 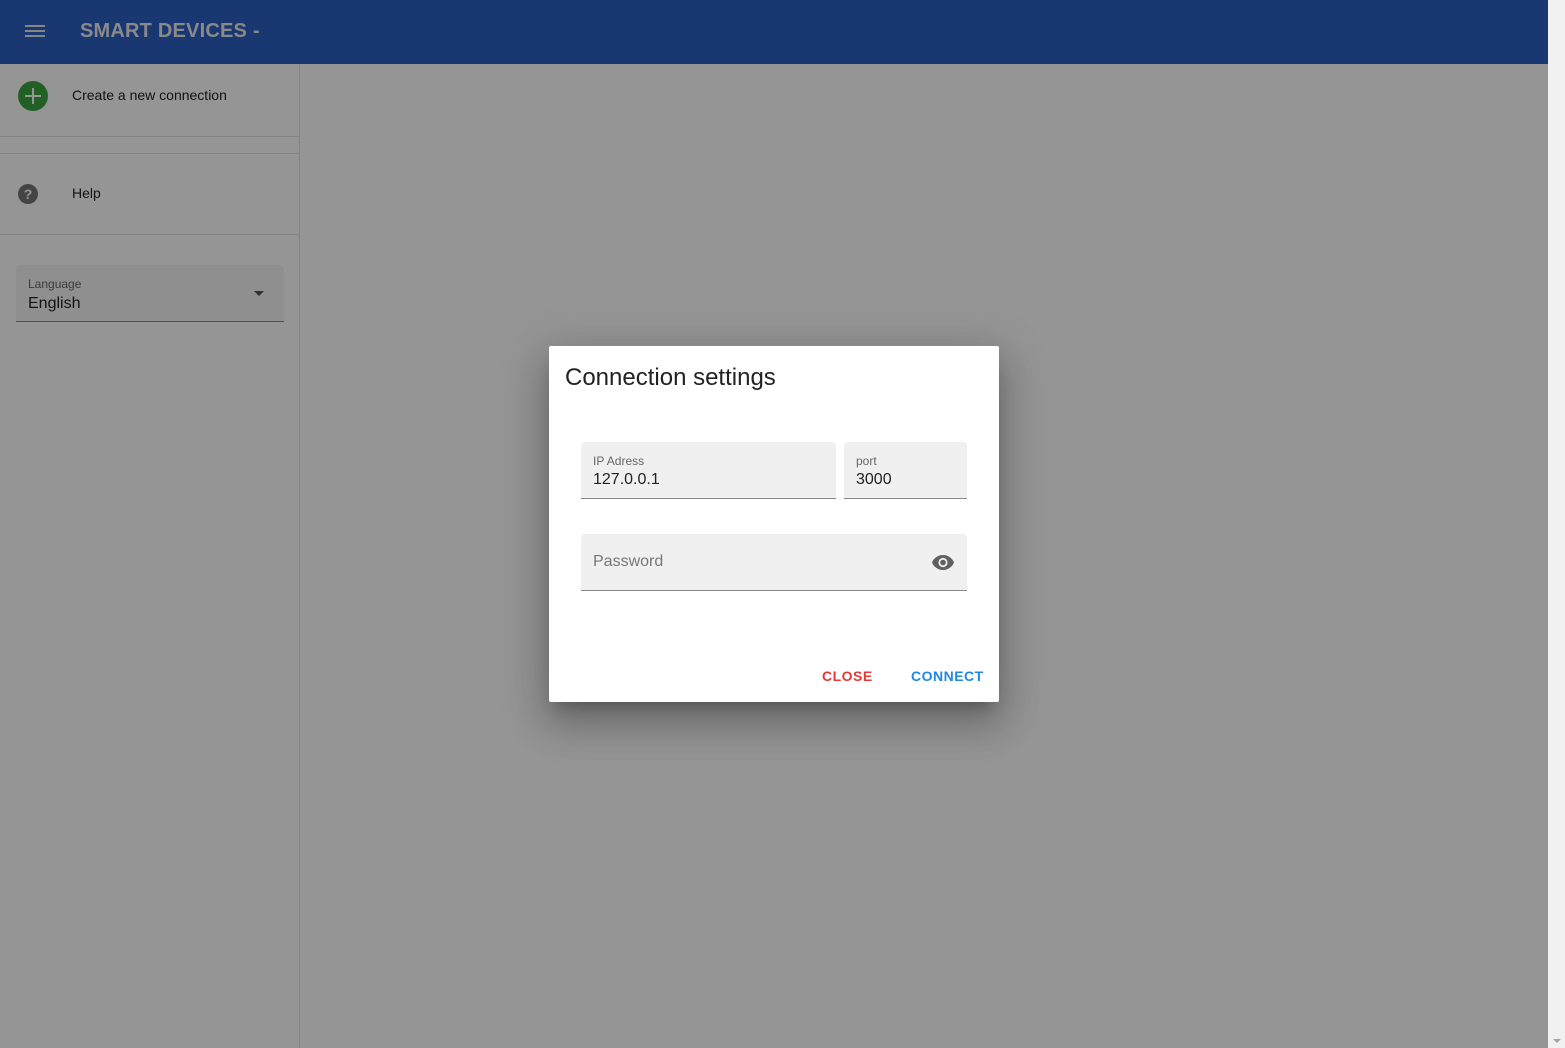 I want to click on connect-button: CONNECT, so click(x=947, y=676).